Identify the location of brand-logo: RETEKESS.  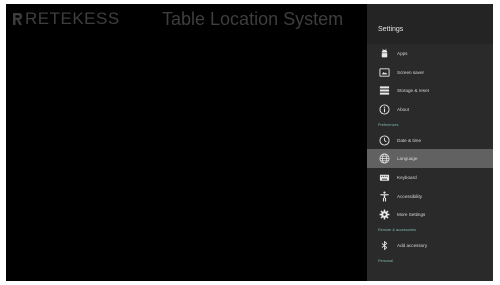
(66, 19).